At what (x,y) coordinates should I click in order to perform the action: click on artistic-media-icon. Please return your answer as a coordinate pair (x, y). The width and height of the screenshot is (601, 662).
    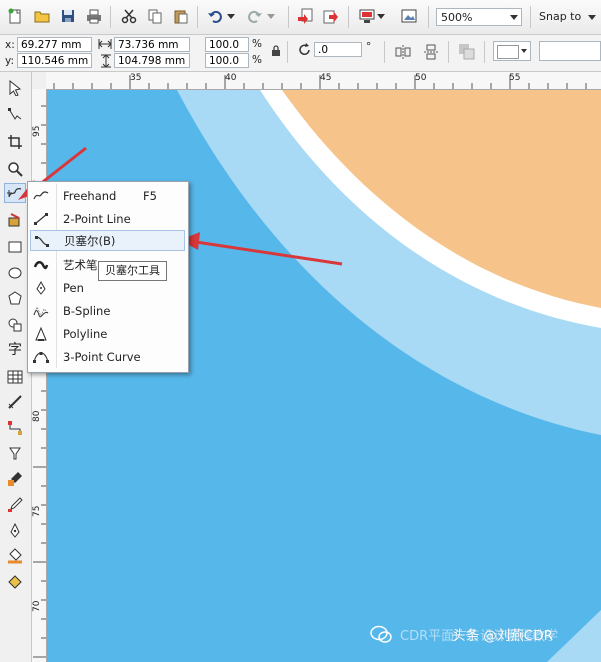
    Looking at the image, I should click on (41, 264).